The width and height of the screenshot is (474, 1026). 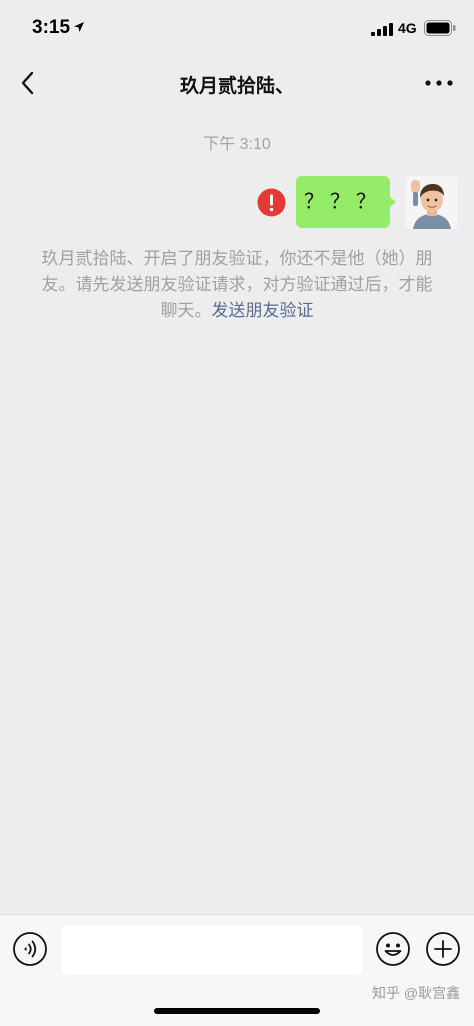 I want to click on memoji-avatar-icon, so click(x=431, y=202).